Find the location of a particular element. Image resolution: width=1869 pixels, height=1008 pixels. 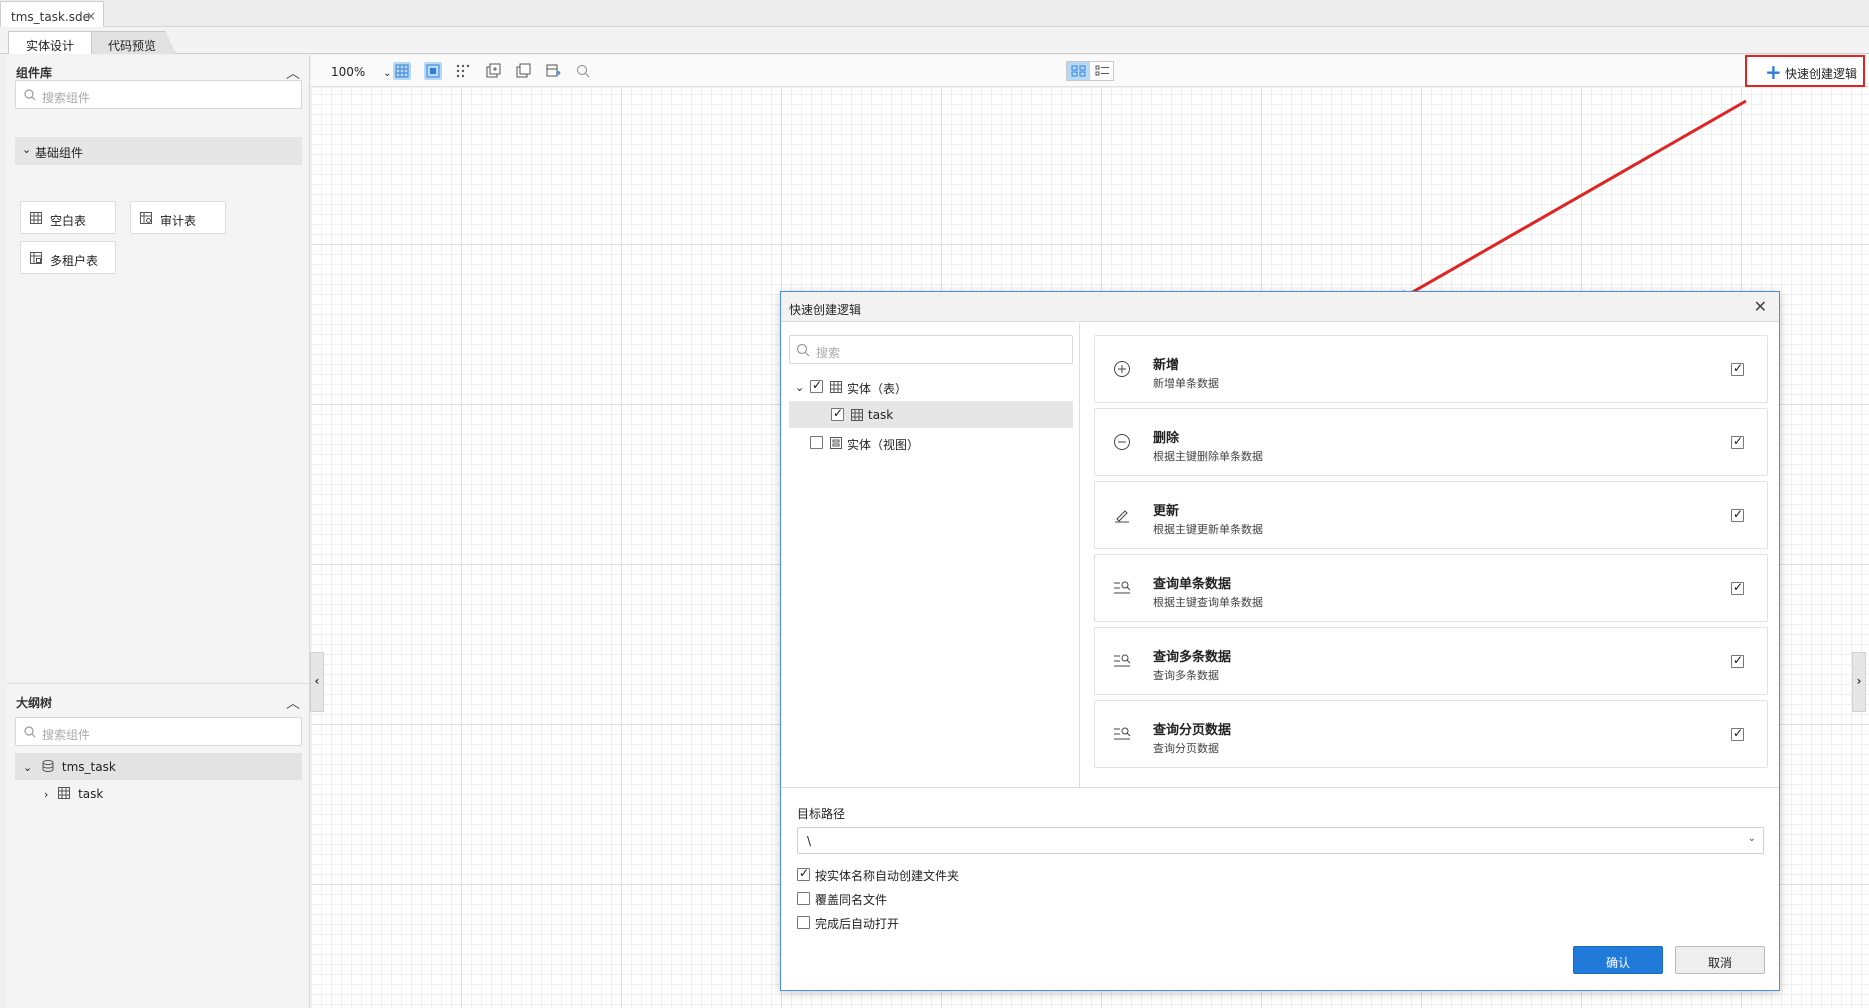

option-auto-open: 完成后自动打开 is located at coordinates (848, 923).